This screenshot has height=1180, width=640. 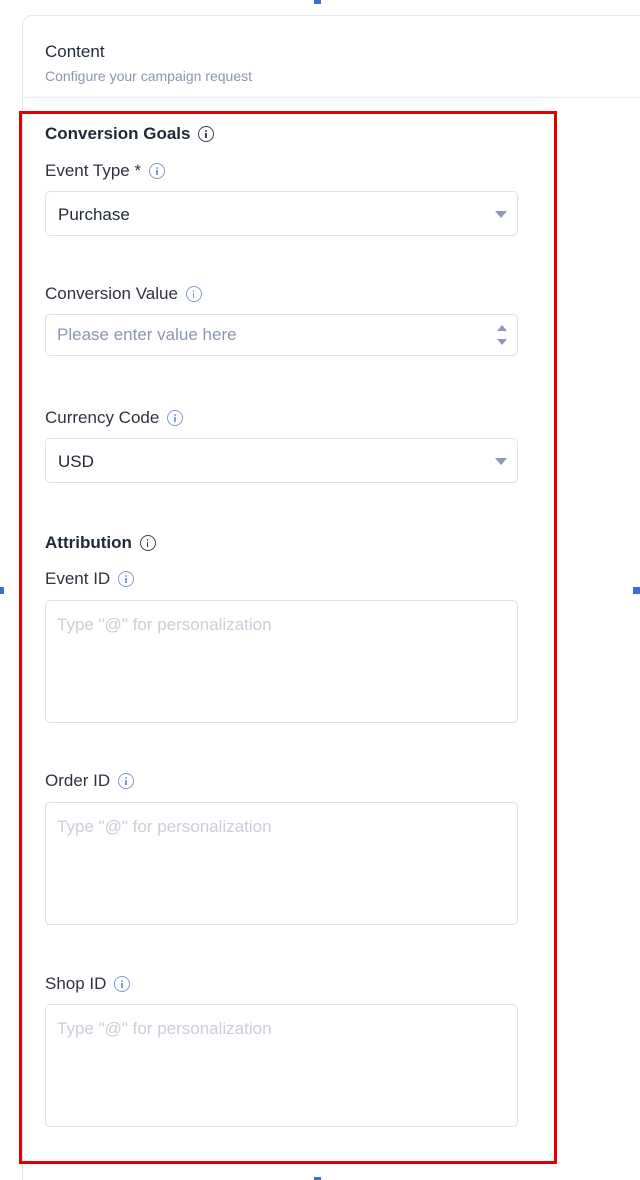 What do you see at coordinates (2, 590) in the screenshot?
I see `resize-handle-left` at bounding box center [2, 590].